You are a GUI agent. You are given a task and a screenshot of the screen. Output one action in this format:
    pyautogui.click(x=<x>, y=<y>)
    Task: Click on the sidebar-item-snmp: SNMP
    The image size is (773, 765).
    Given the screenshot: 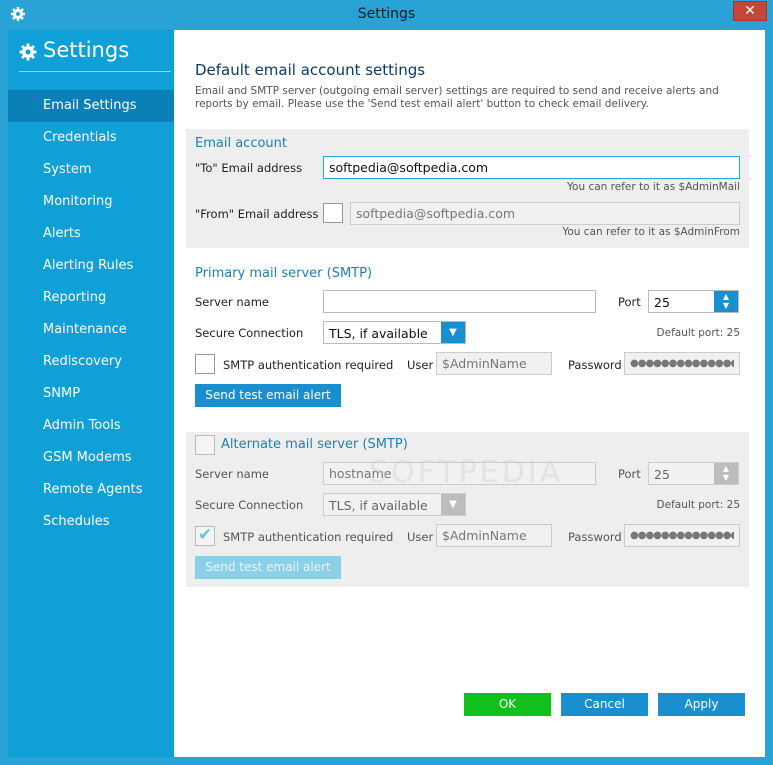 What is the action you would take?
    pyautogui.click(x=91, y=394)
    